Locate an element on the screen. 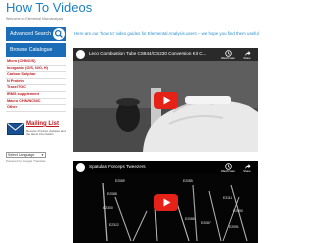  product-code-label: E2088 is located at coordinates (112, 194).